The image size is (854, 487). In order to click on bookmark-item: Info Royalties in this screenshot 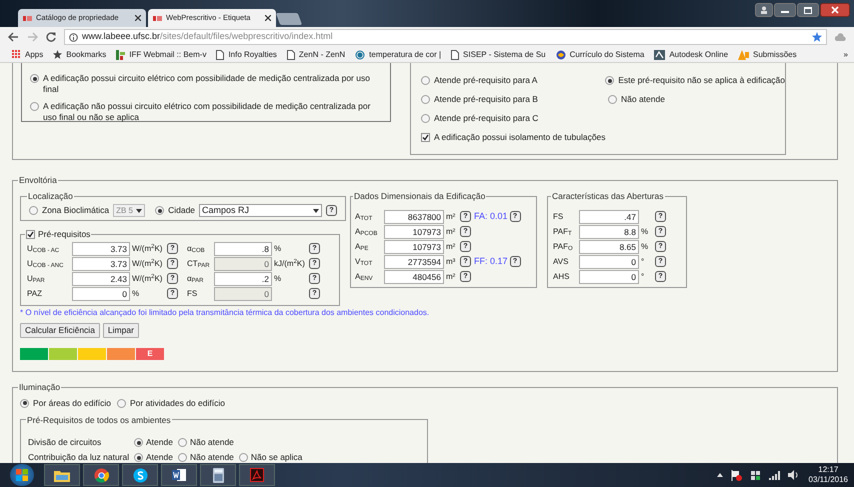, I will do `click(246, 54)`.